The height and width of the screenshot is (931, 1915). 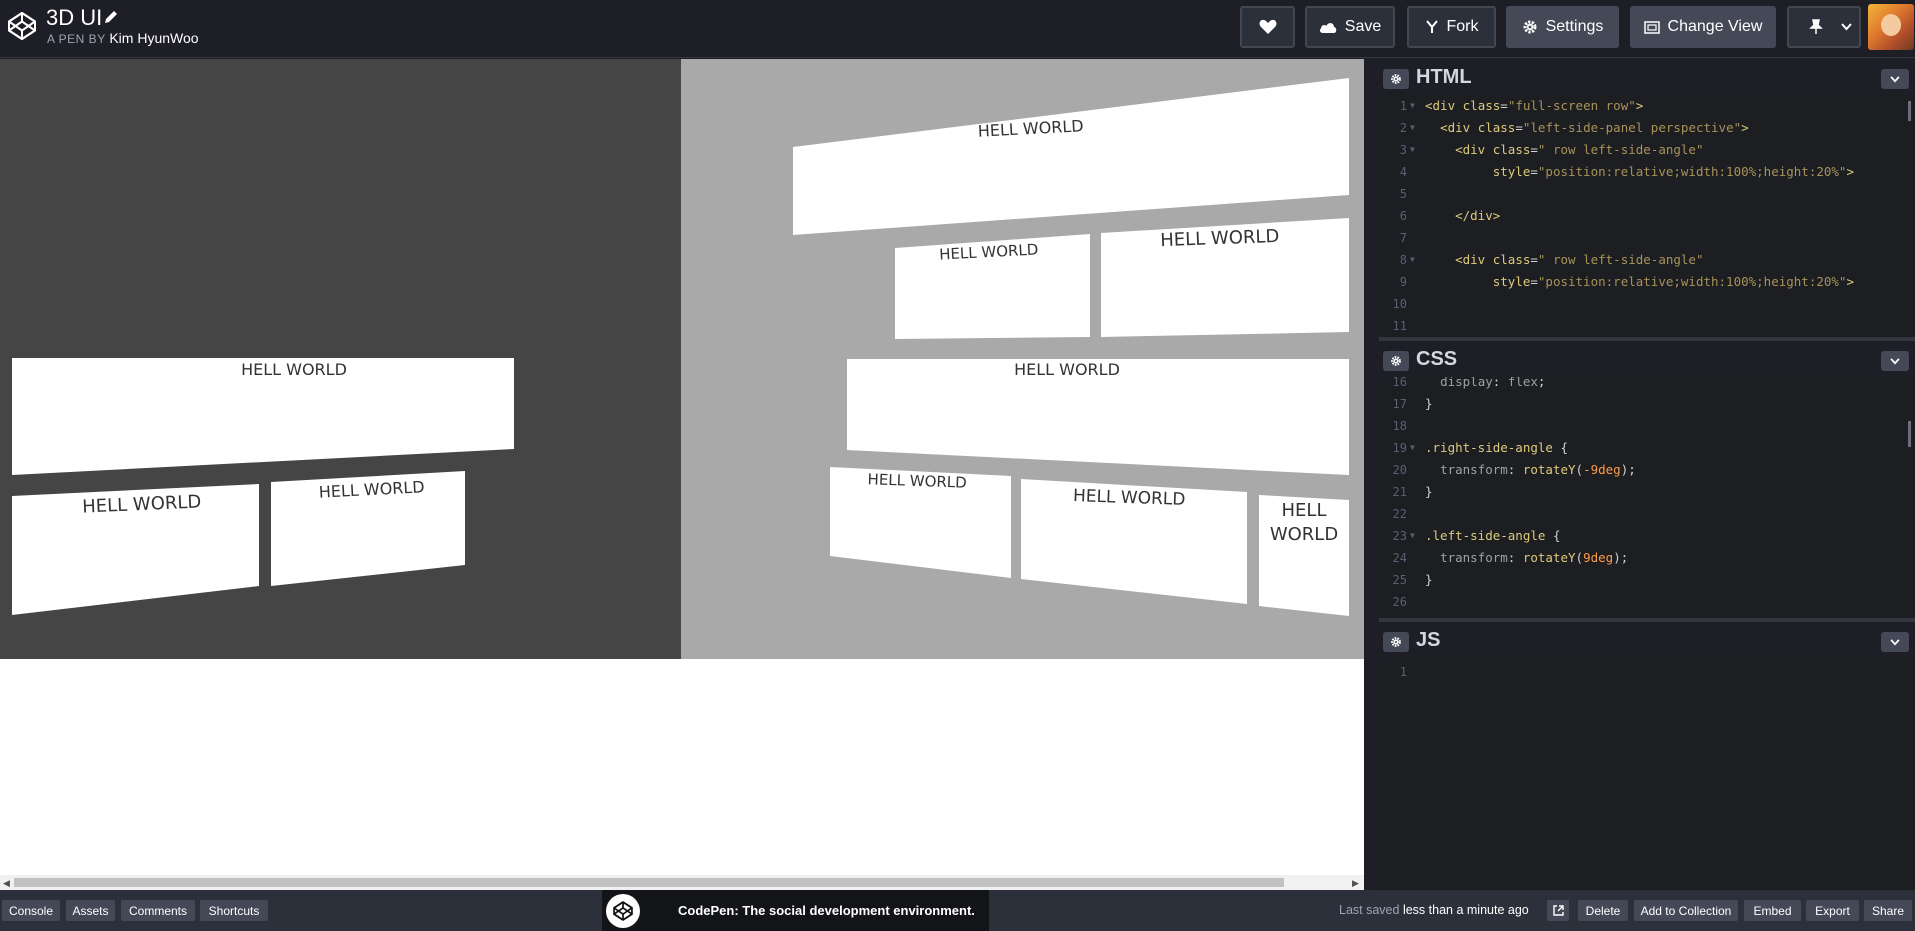 What do you see at coordinates (31, 910) in the screenshot?
I see `console-button: Console` at bounding box center [31, 910].